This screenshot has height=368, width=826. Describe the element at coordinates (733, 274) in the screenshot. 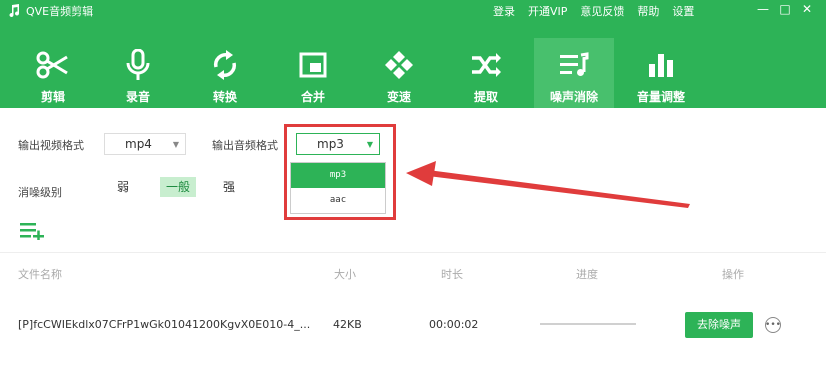

I see `column-header-action: 操作` at that location.